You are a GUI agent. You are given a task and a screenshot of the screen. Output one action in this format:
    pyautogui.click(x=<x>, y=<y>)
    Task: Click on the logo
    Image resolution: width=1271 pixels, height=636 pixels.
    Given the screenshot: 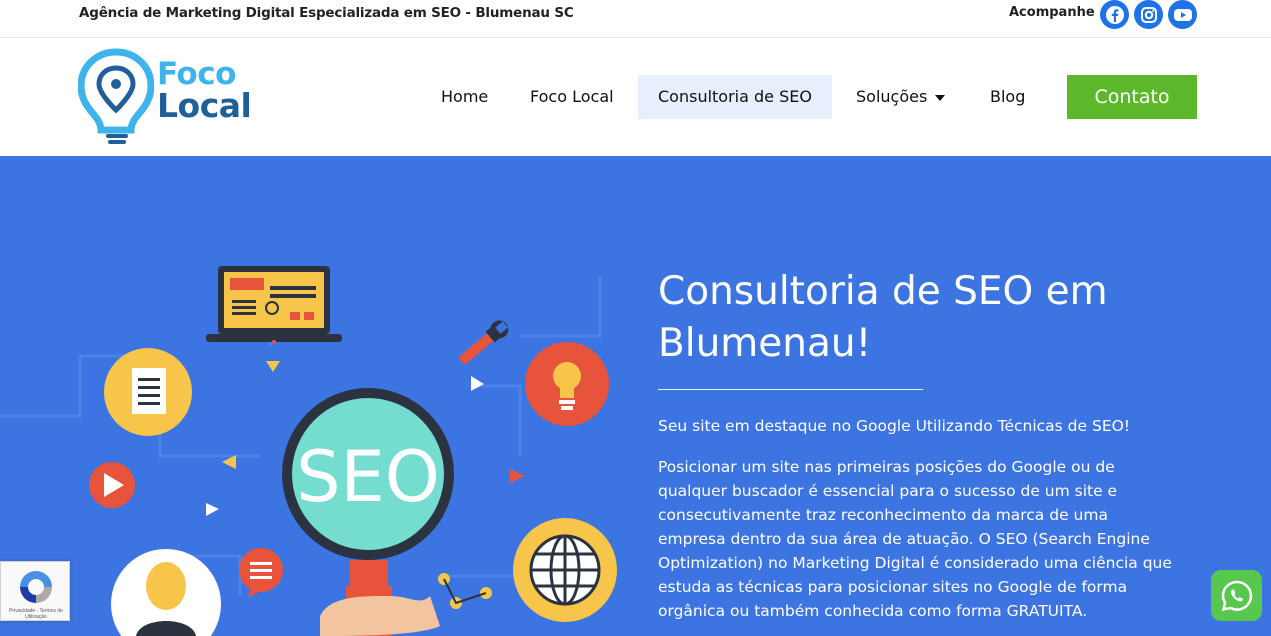 What is the action you would take?
    pyautogui.click(x=116, y=100)
    